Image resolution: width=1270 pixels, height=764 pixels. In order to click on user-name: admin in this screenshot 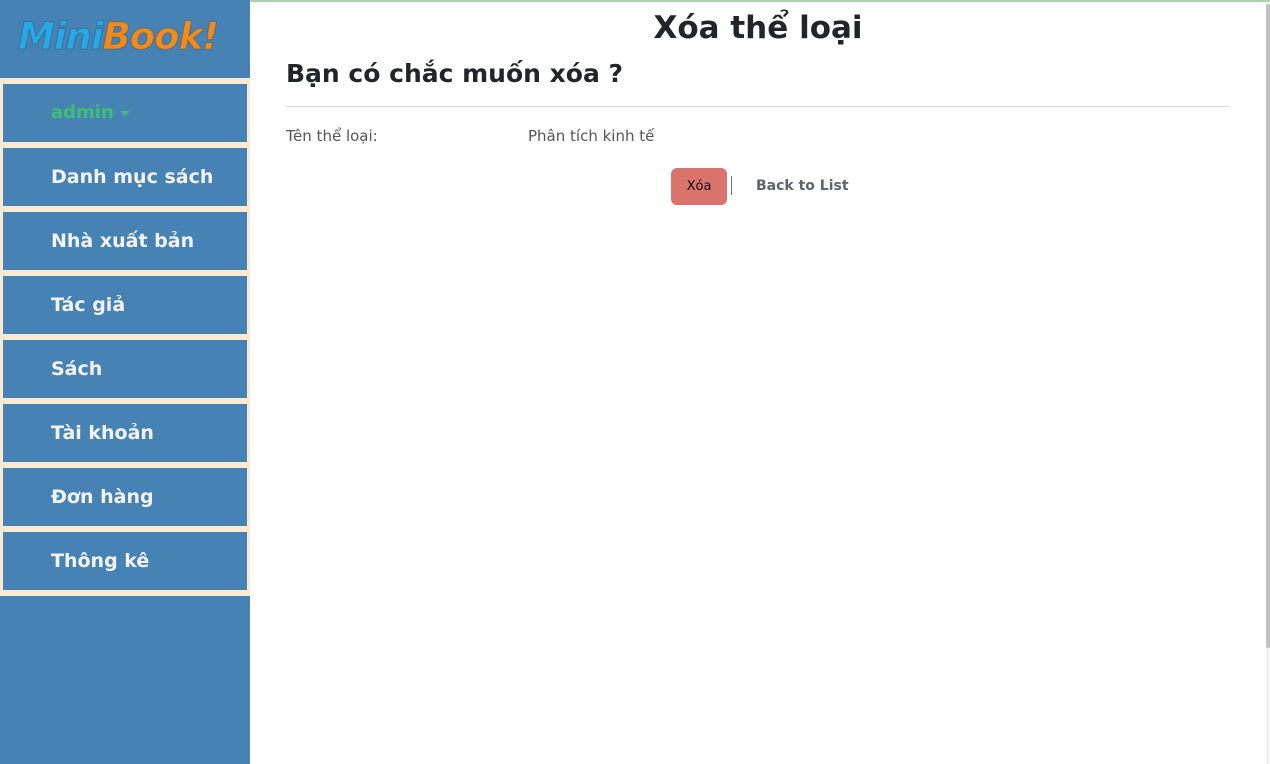, I will do `click(82, 112)`.